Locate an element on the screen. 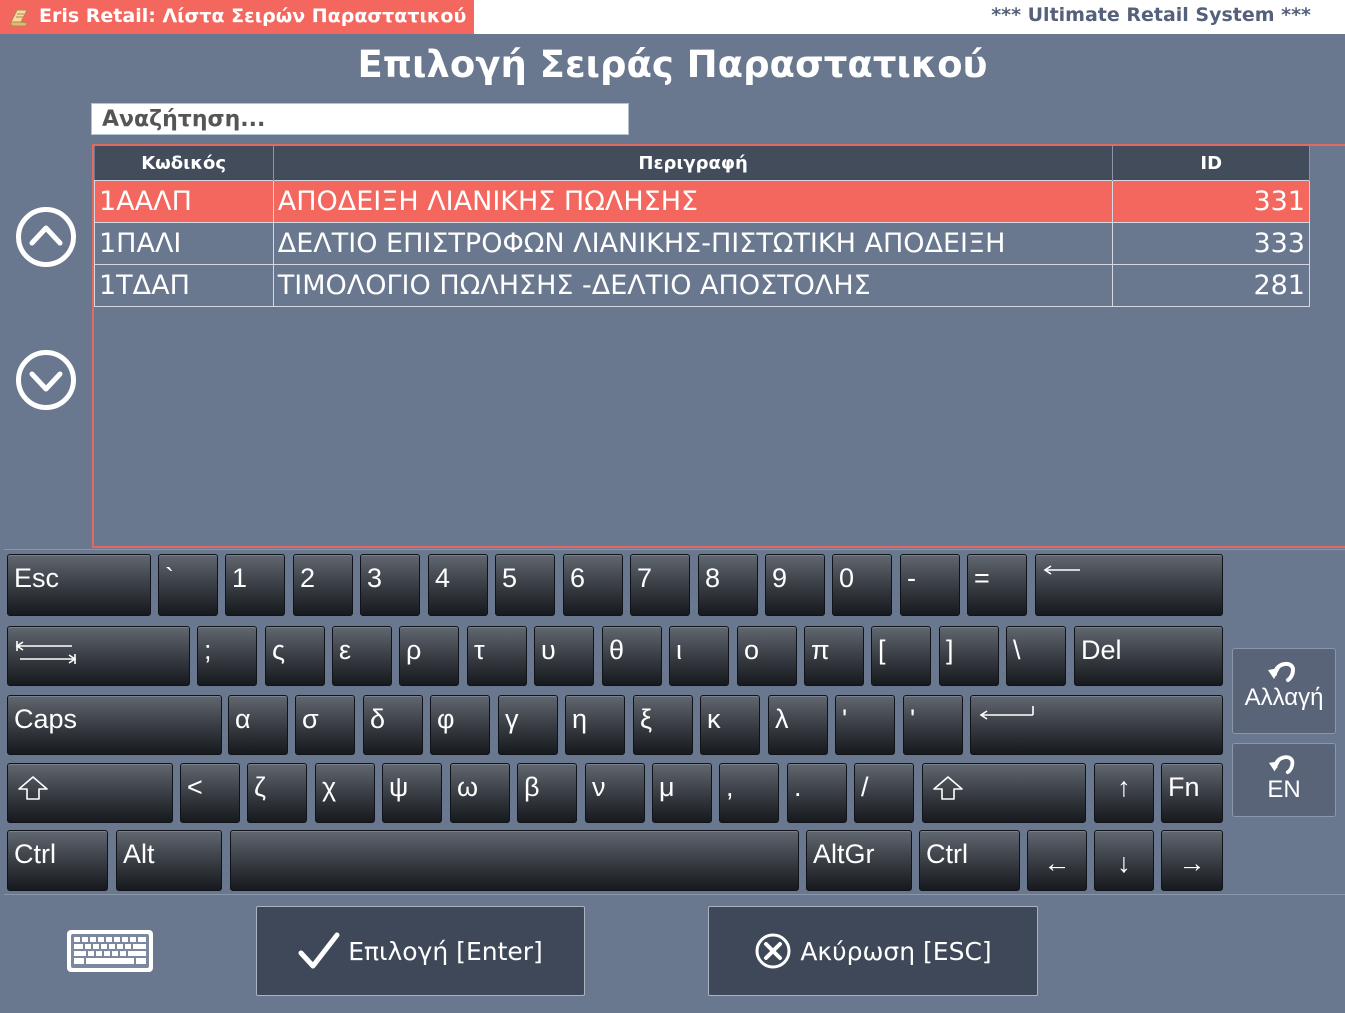 Image resolution: width=1345 pixels, height=1013 pixels. key-arrow-up: ↑ is located at coordinates (1124, 793).